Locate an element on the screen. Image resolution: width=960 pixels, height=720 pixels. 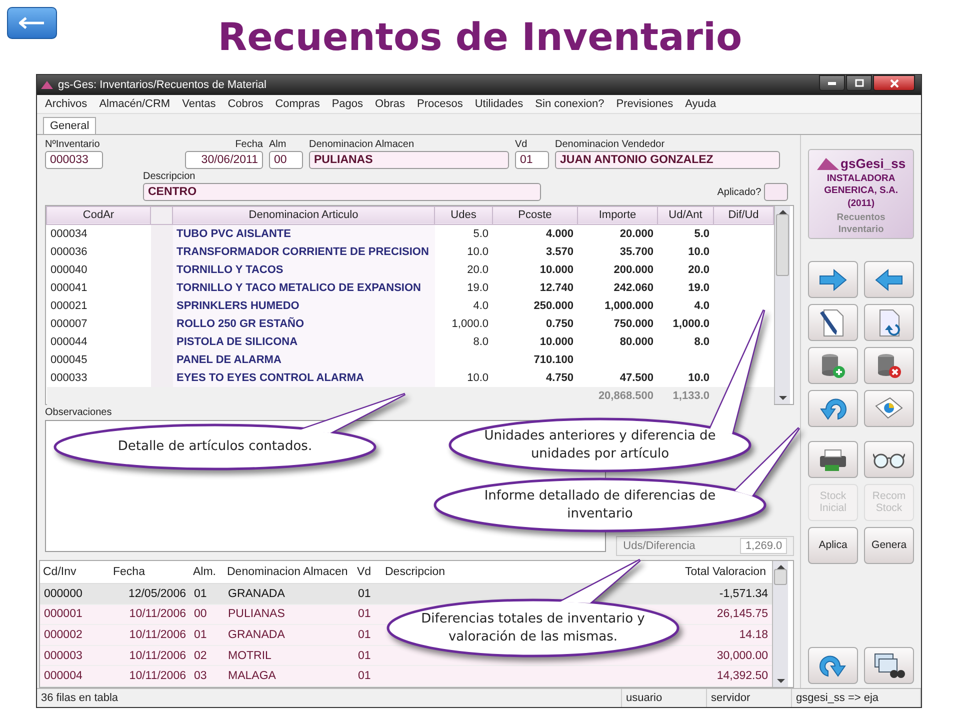
total-cell: 1,133.0 is located at coordinates (686, 395).